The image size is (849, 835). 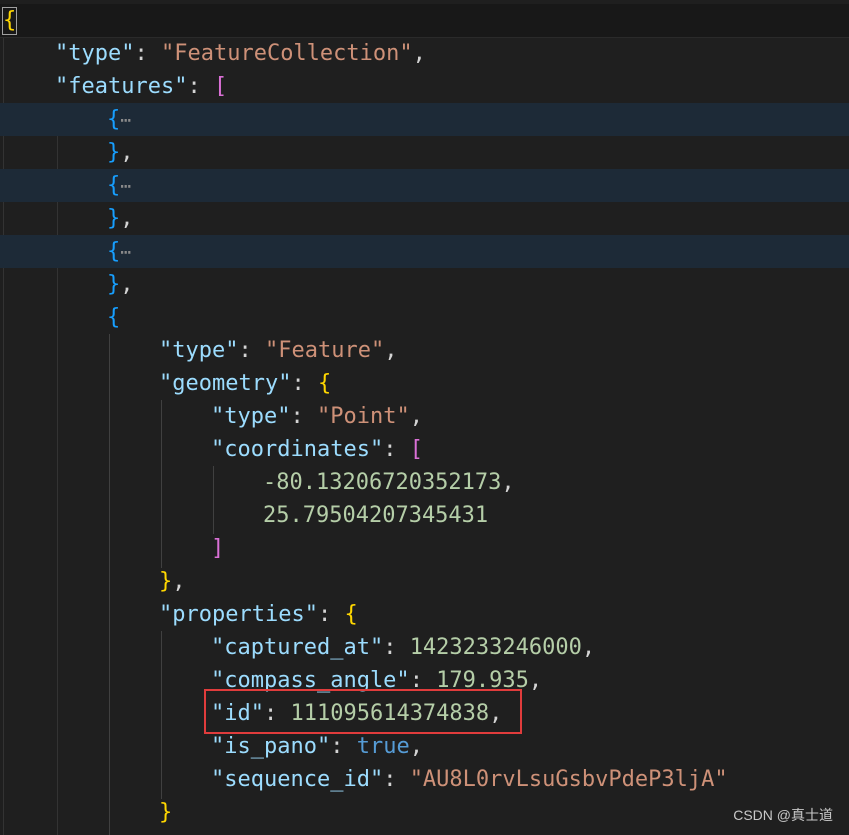 What do you see at coordinates (297, 647) in the screenshot?
I see `json-key: "captured_at"` at bounding box center [297, 647].